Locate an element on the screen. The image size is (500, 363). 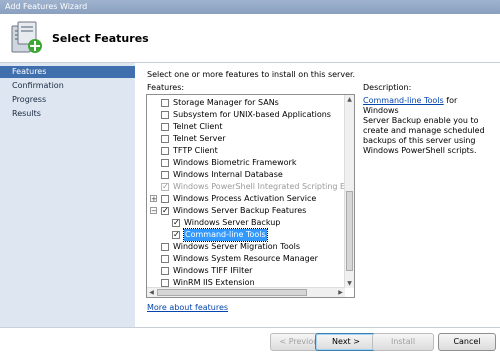
feature-label: Command-line Tools is located at coordinates (225, 235).